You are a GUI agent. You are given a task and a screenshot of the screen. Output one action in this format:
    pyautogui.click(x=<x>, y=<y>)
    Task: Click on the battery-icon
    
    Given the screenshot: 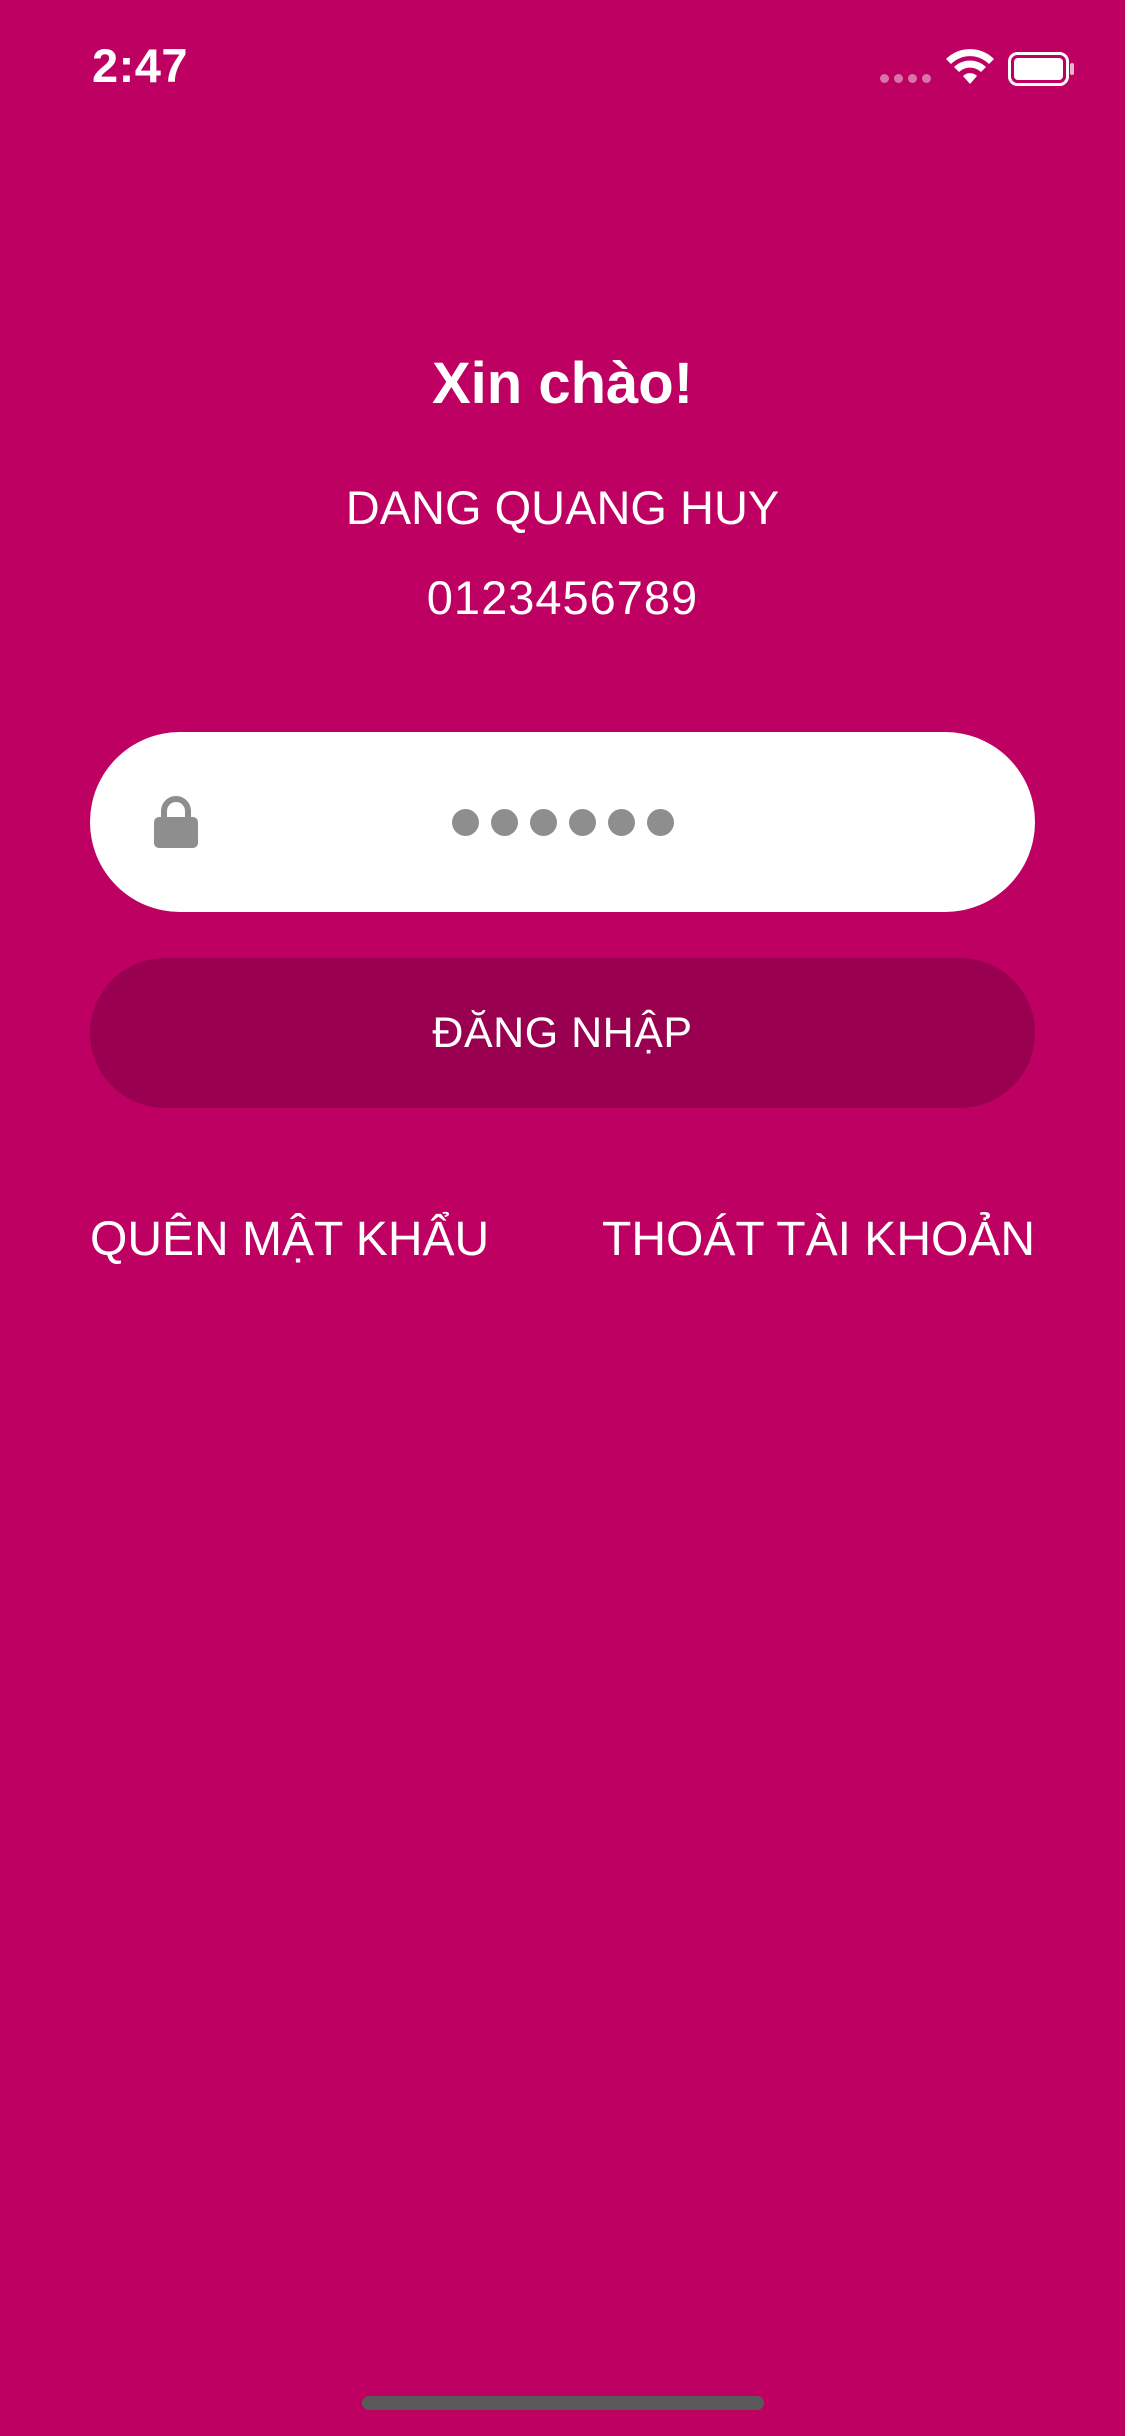 What is the action you would take?
    pyautogui.click(x=1041, y=69)
    